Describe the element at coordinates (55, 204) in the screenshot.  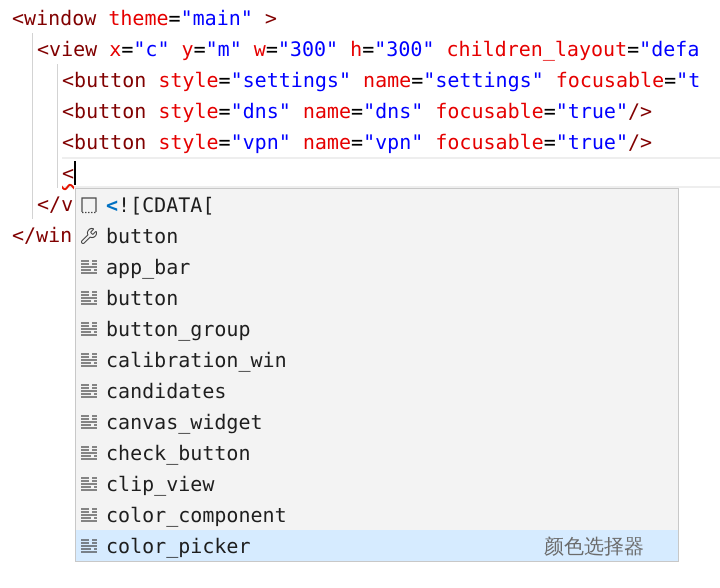
I see `code-token: </v` at that location.